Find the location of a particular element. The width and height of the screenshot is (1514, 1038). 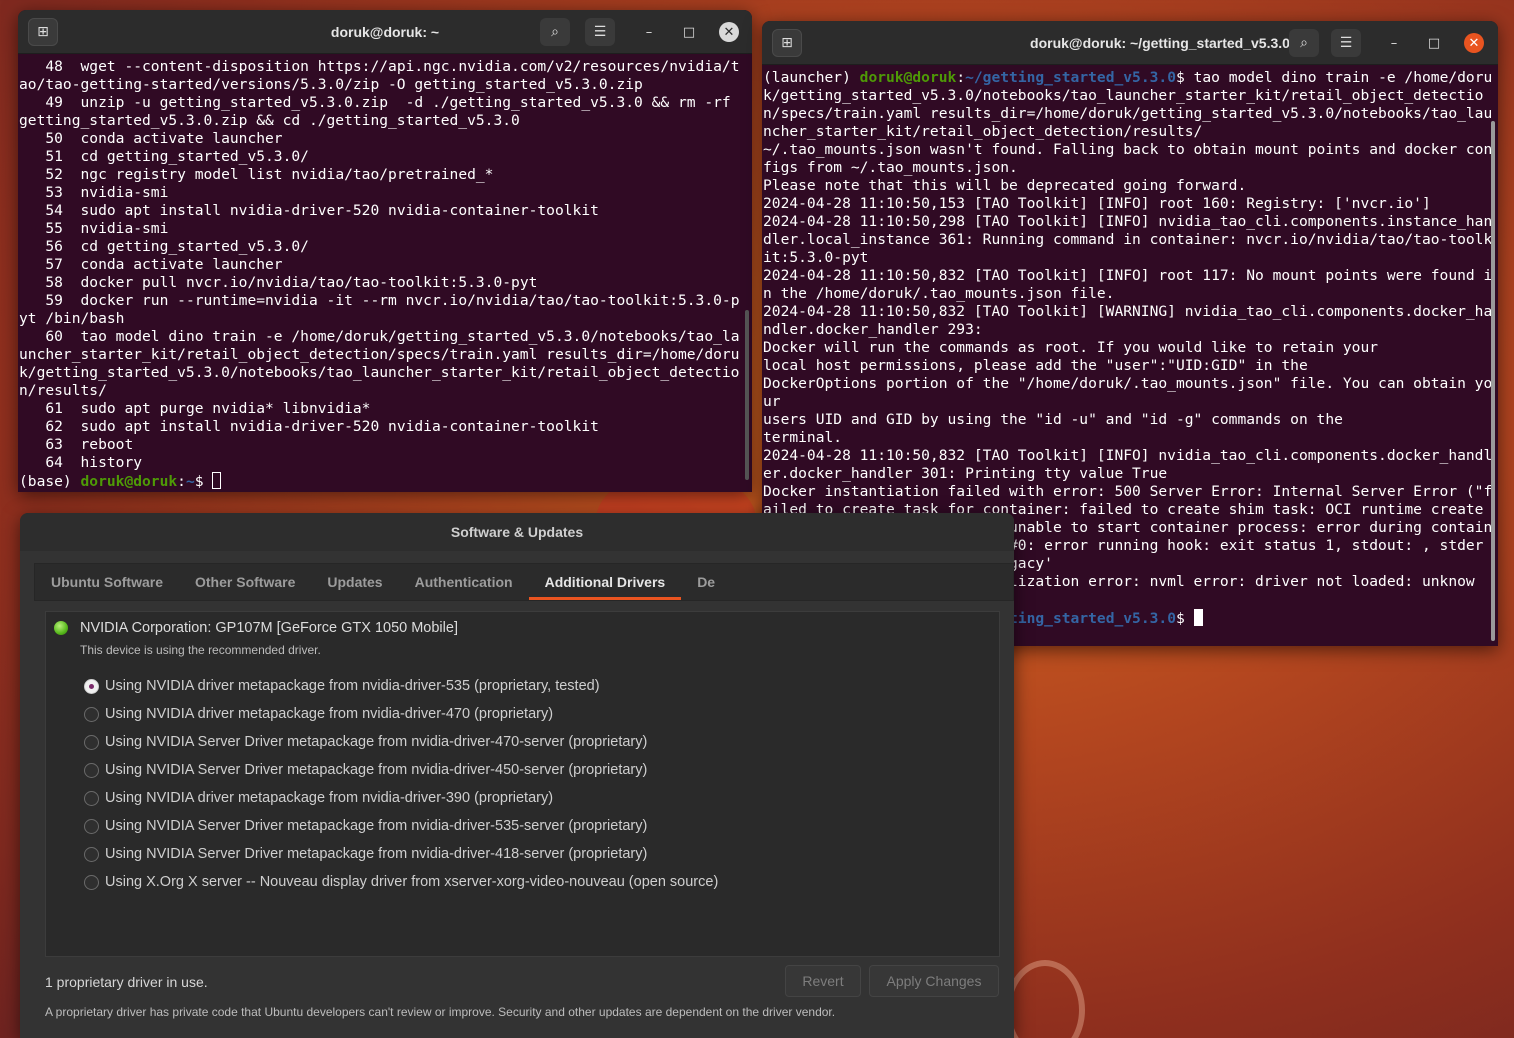

history-number: 50 is located at coordinates (50, 138).